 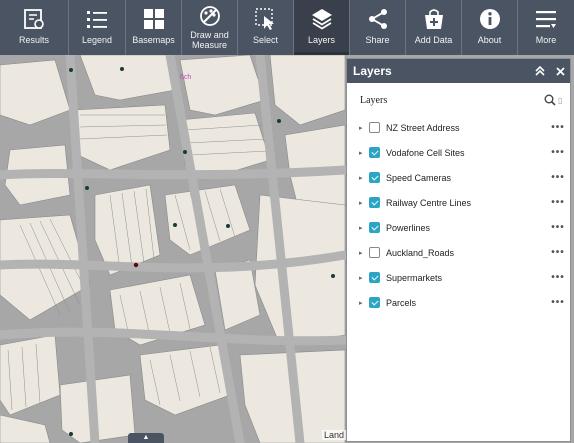 What do you see at coordinates (546, 40) in the screenshot?
I see `more-label: More` at bounding box center [546, 40].